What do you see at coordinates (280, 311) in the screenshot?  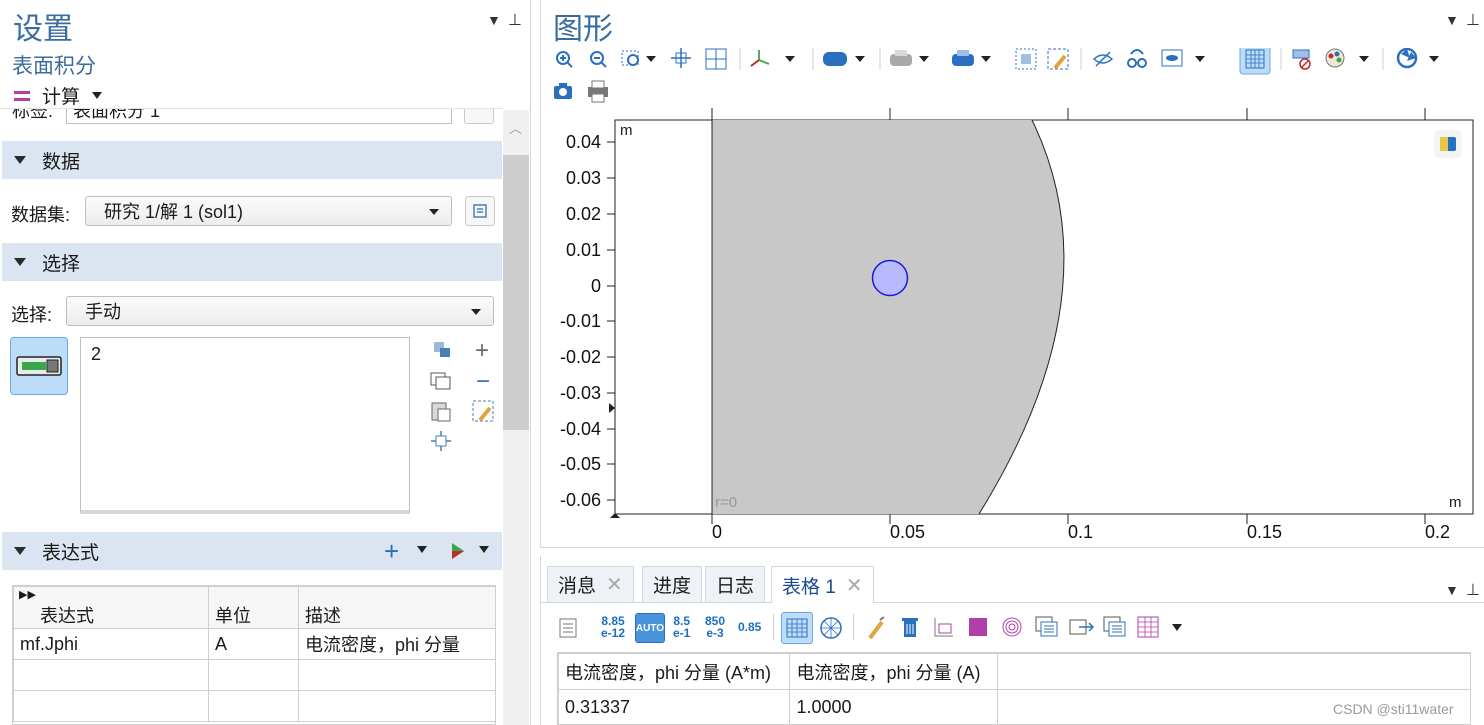 I see `selection-select: 手动` at bounding box center [280, 311].